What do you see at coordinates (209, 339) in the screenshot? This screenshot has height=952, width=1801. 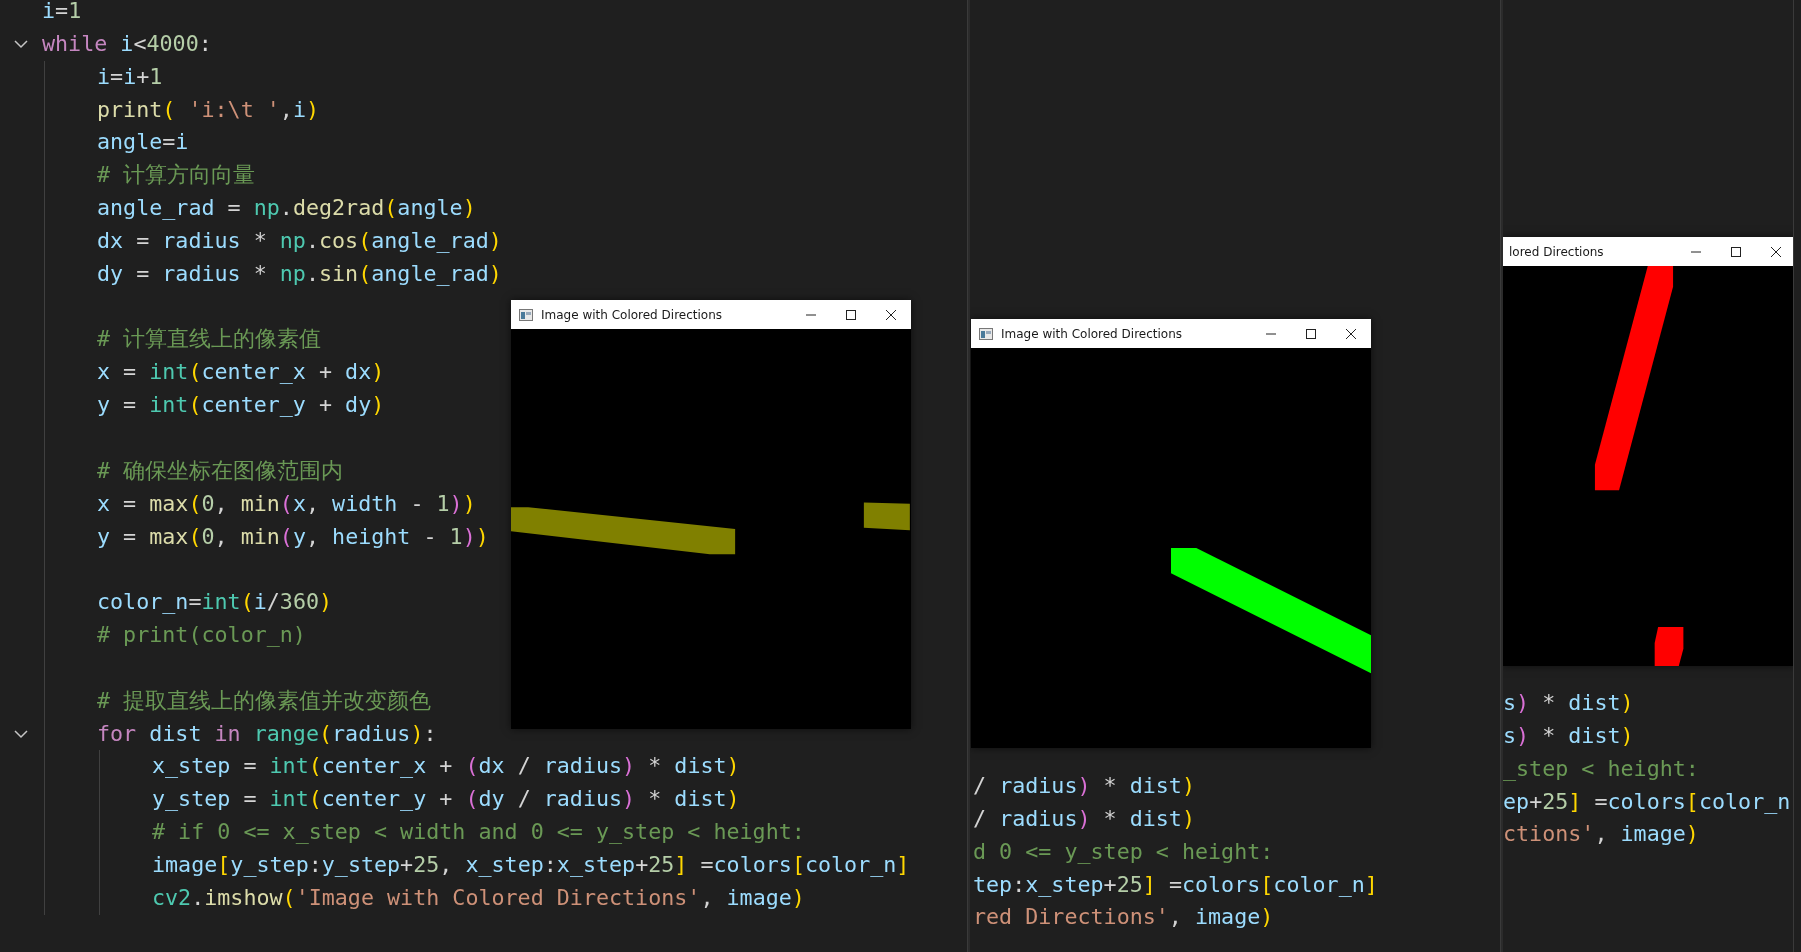 I see `code-line: # 计算直线上的像素值` at bounding box center [209, 339].